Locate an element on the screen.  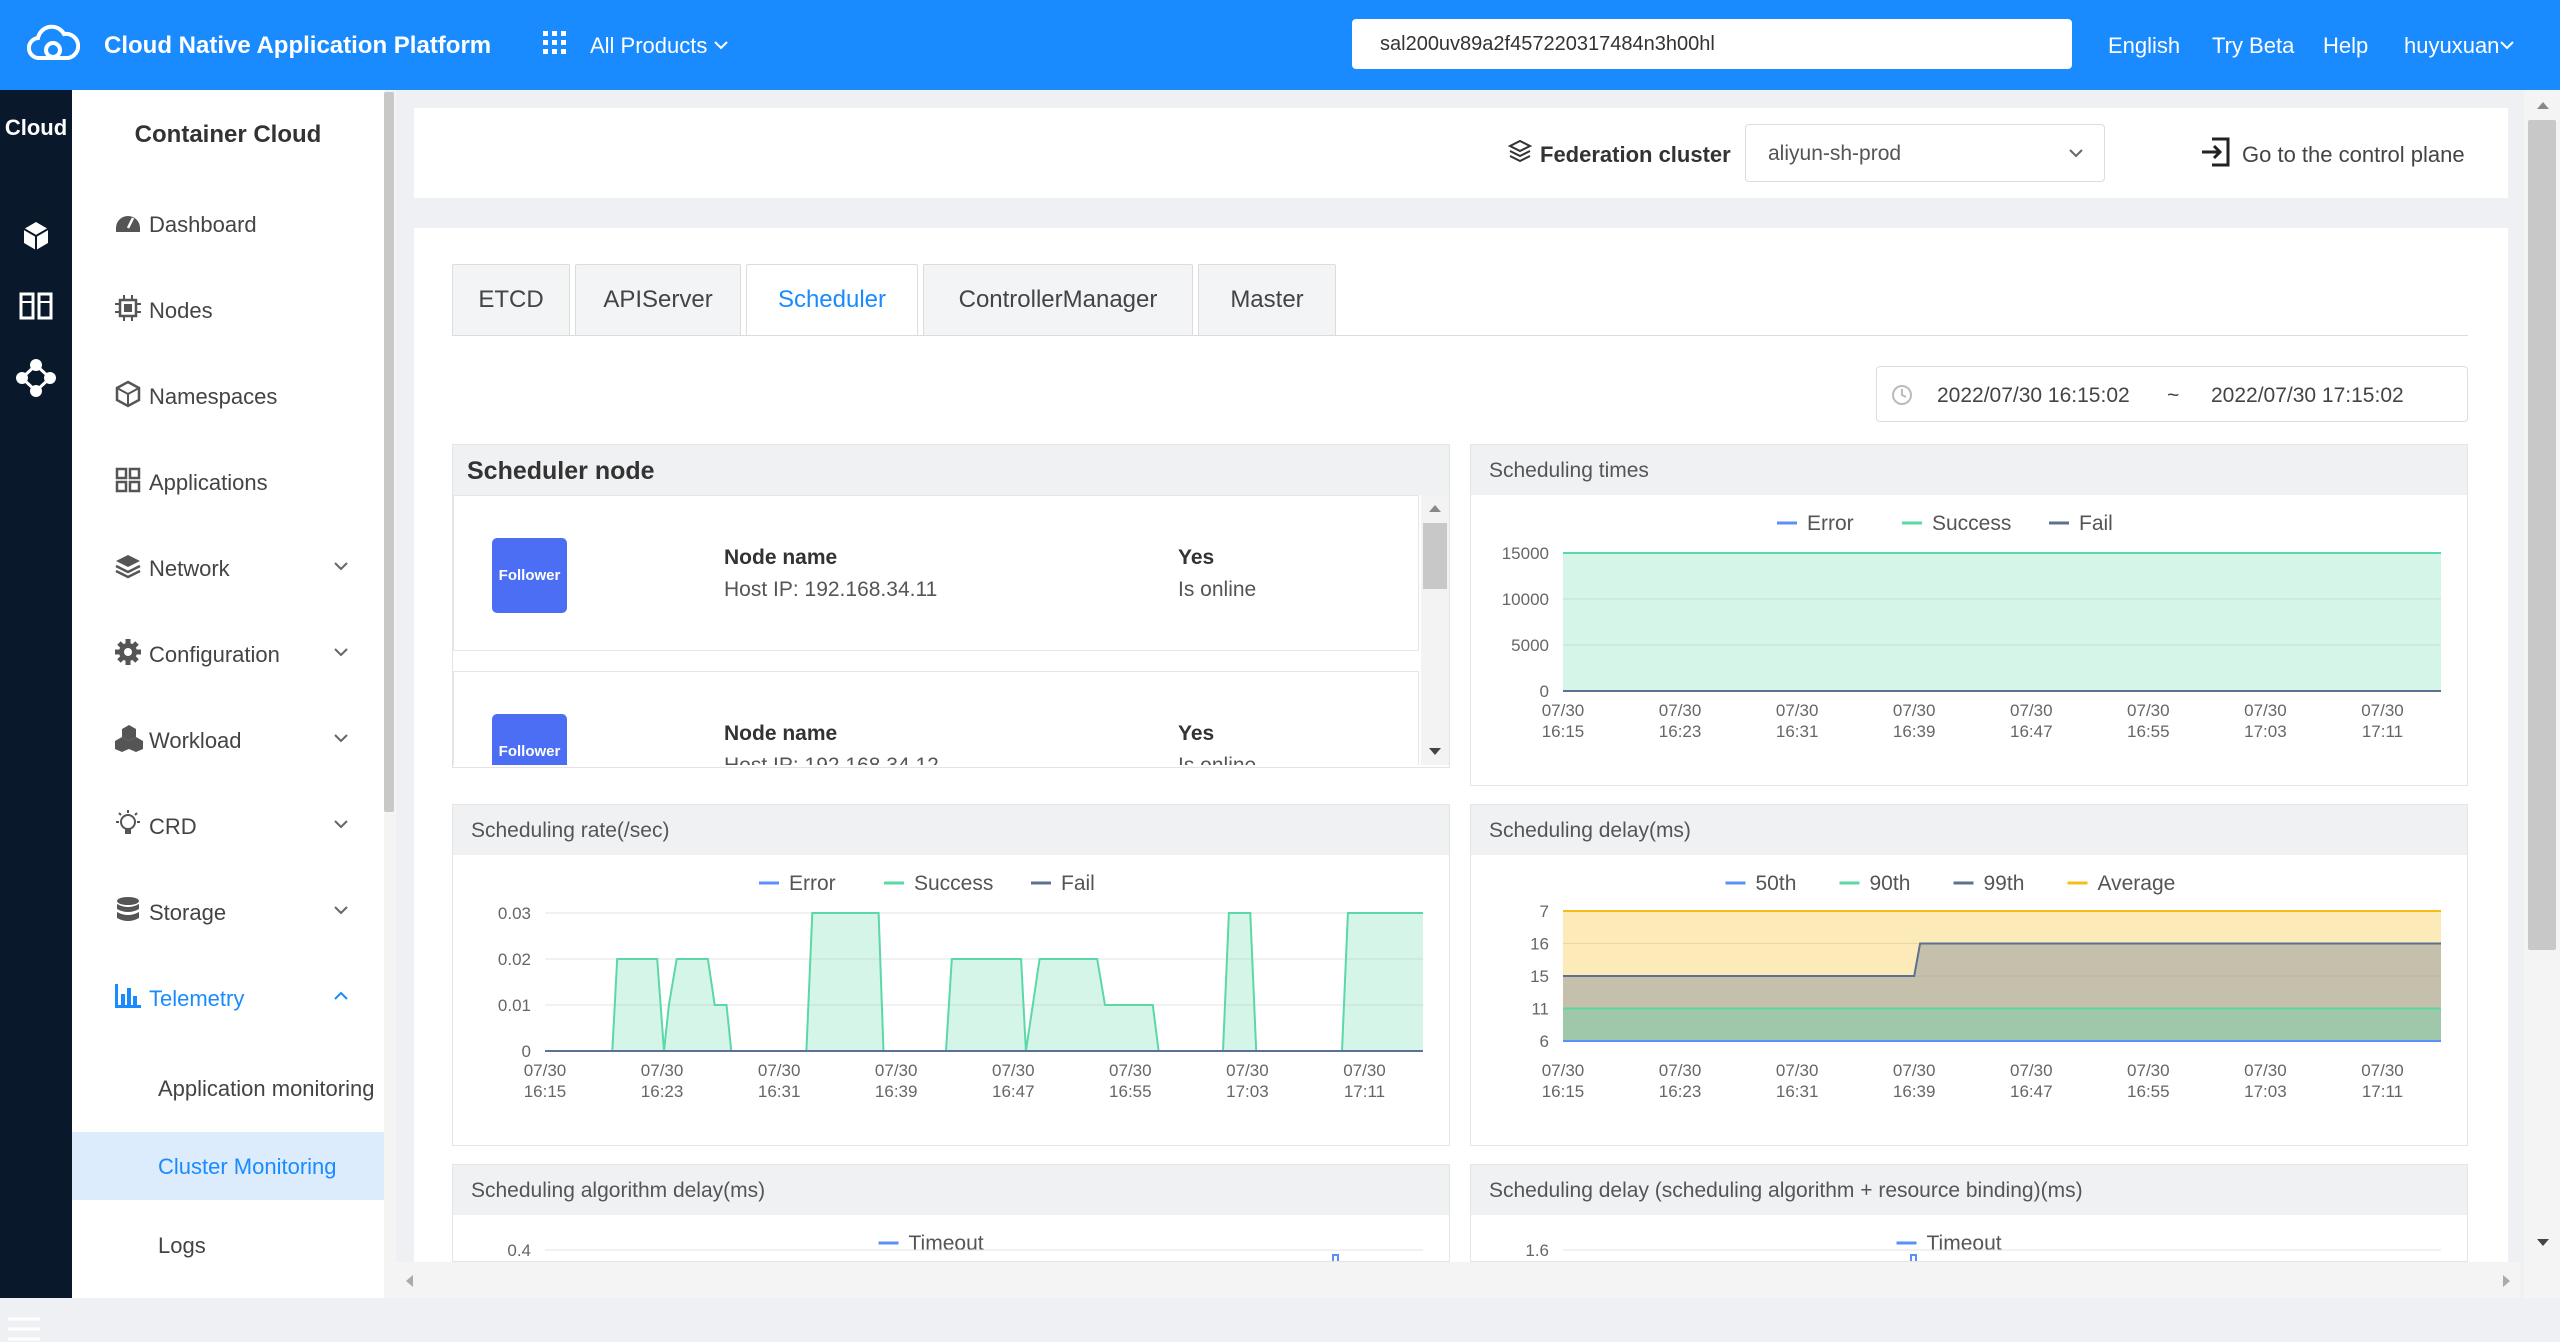
network-nodes-icon is located at coordinates (36, 378).